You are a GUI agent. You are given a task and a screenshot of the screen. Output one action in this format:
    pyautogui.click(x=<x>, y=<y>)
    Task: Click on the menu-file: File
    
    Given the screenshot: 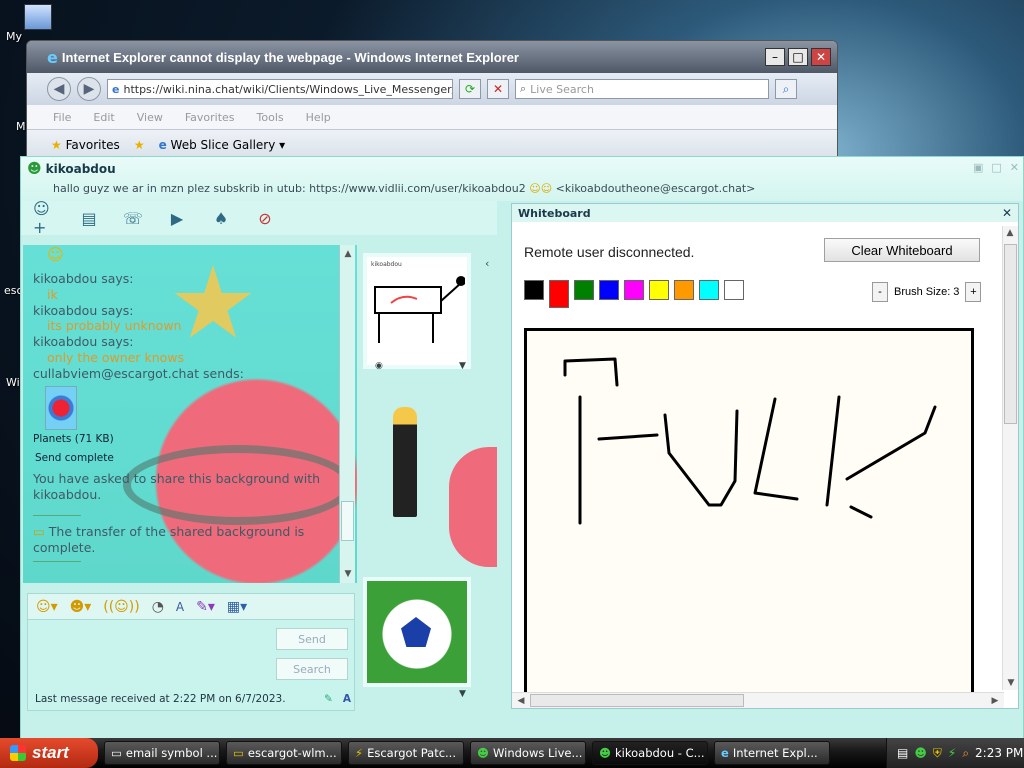 What is the action you would take?
    pyautogui.click(x=62, y=117)
    